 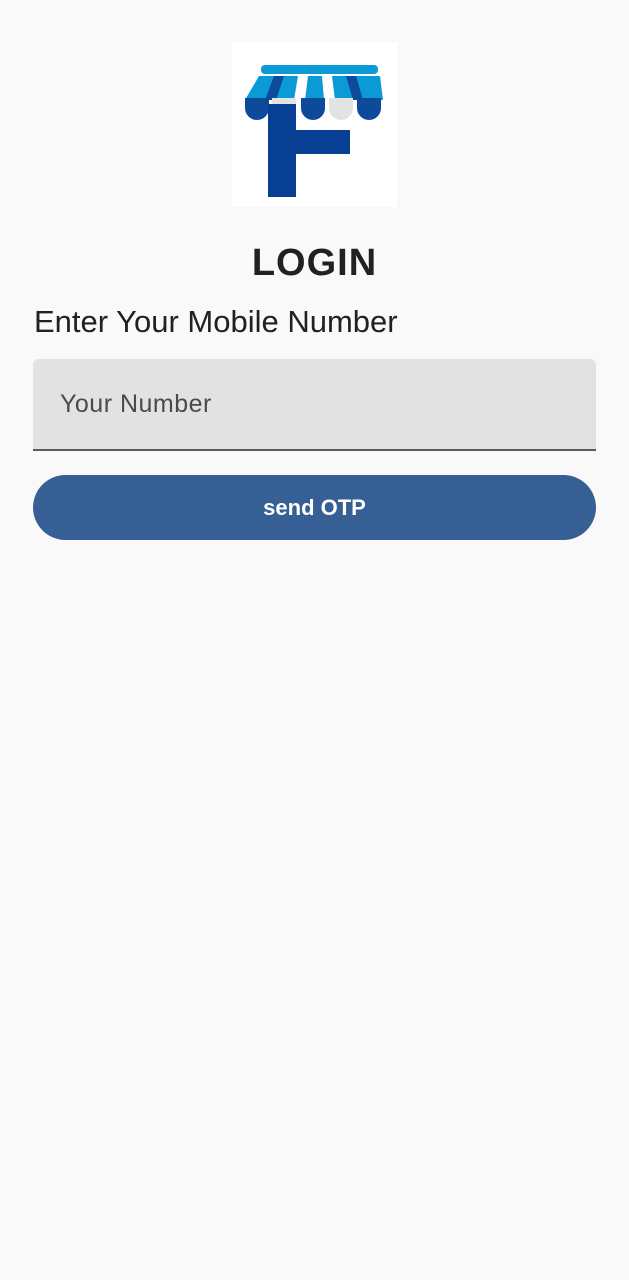 What do you see at coordinates (314, 507) in the screenshot?
I see `send-otp-button: send OTP` at bounding box center [314, 507].